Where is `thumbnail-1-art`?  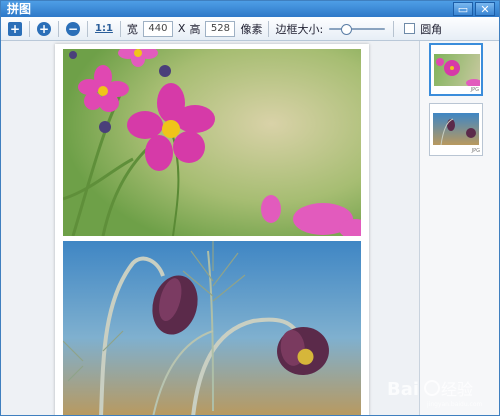
thumbnail-1-art is located at coordinates (458, 72).